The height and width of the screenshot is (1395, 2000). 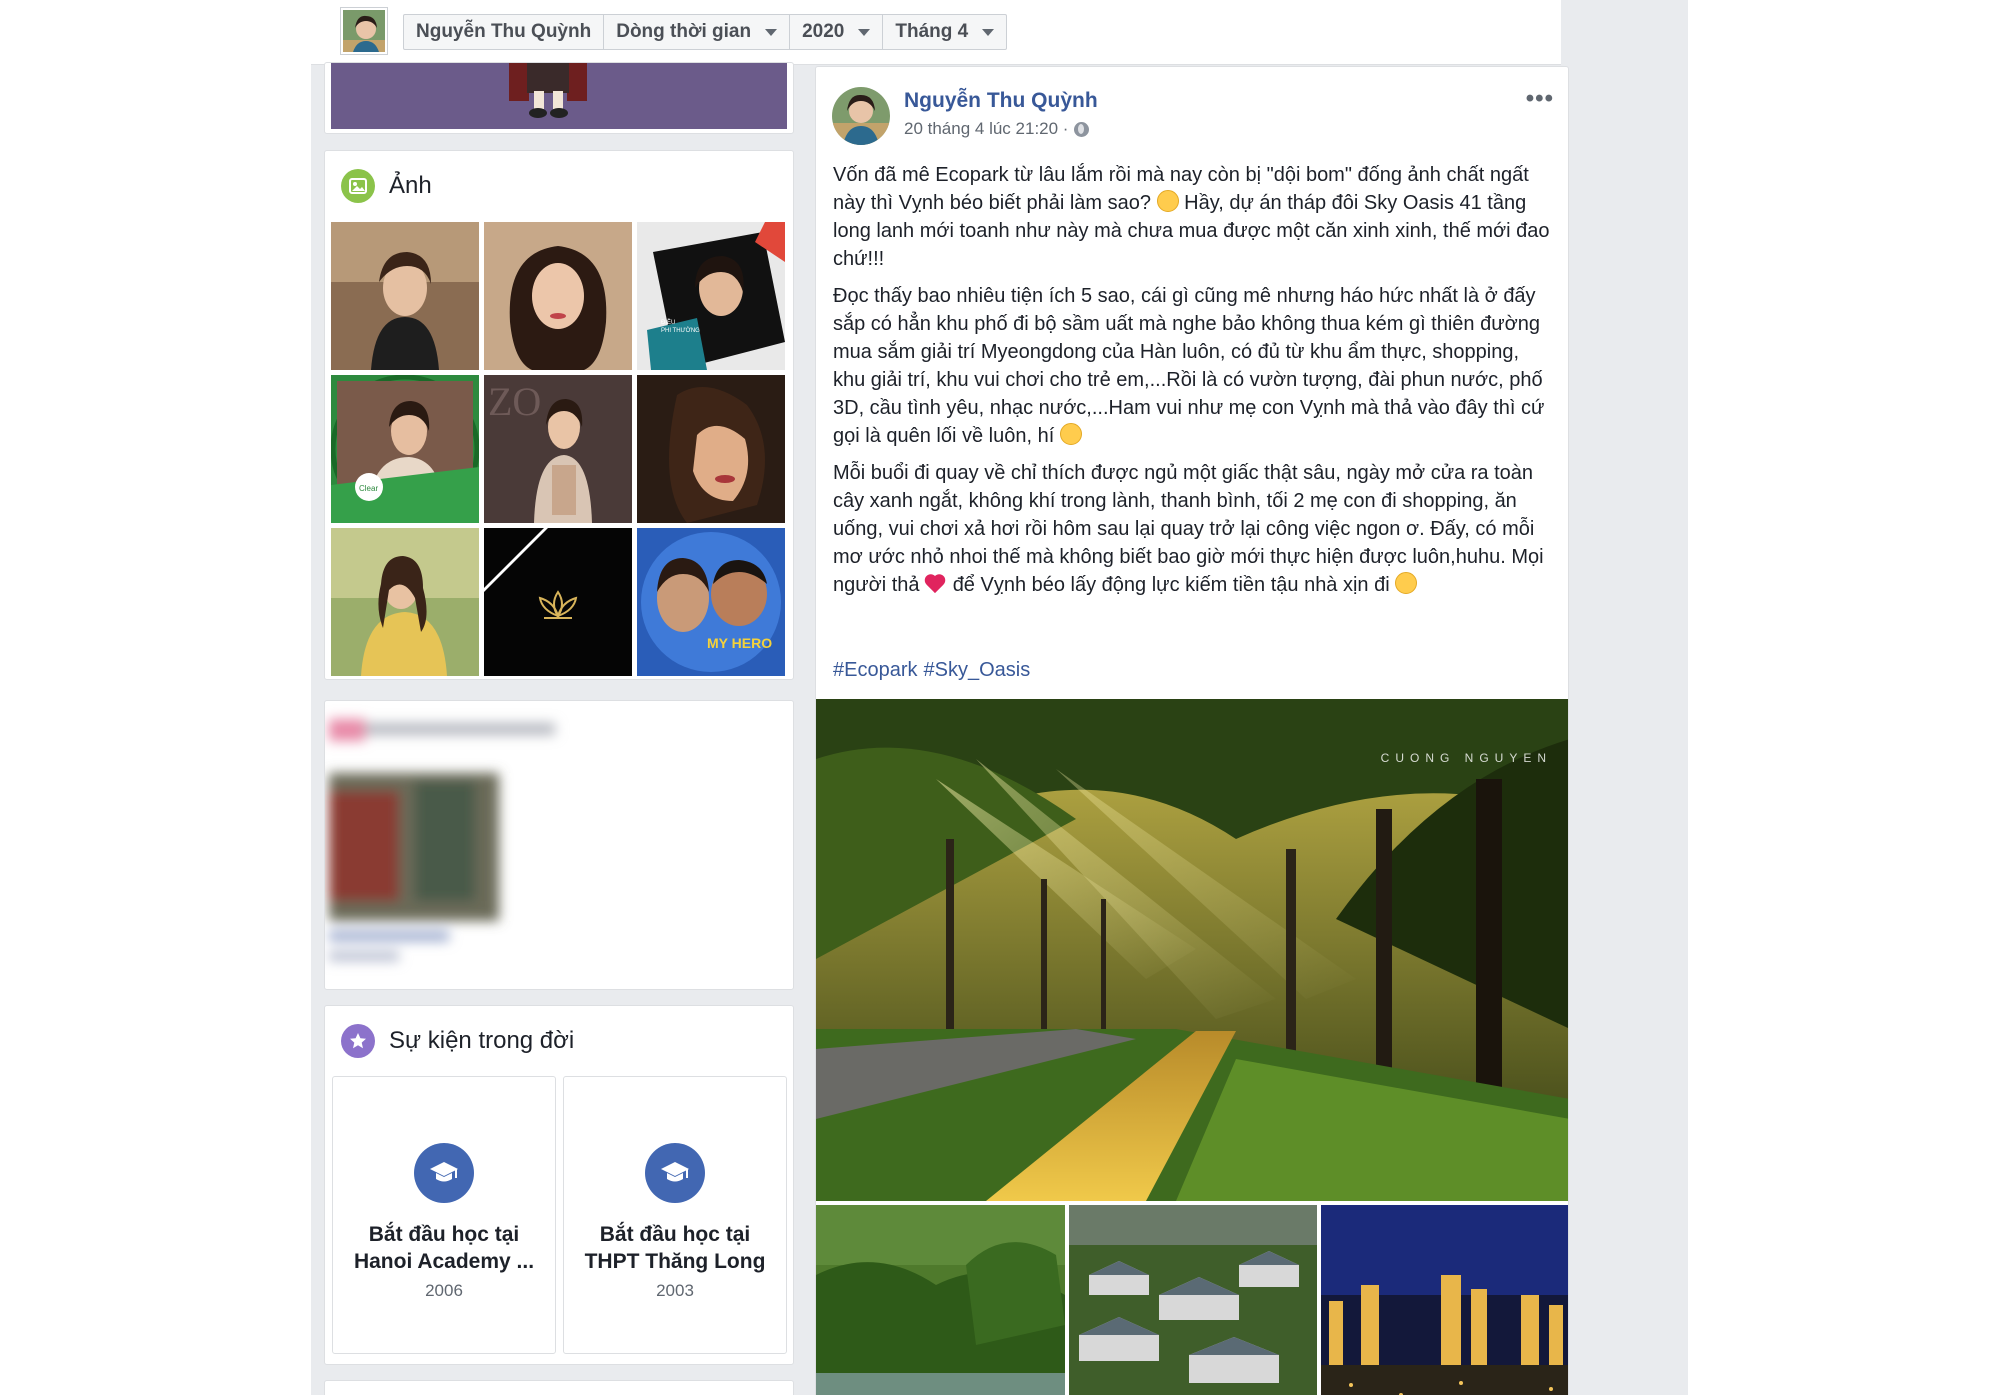 I want to click on photo-tile-clear-ad: Clear, so click(x=405, y=449).